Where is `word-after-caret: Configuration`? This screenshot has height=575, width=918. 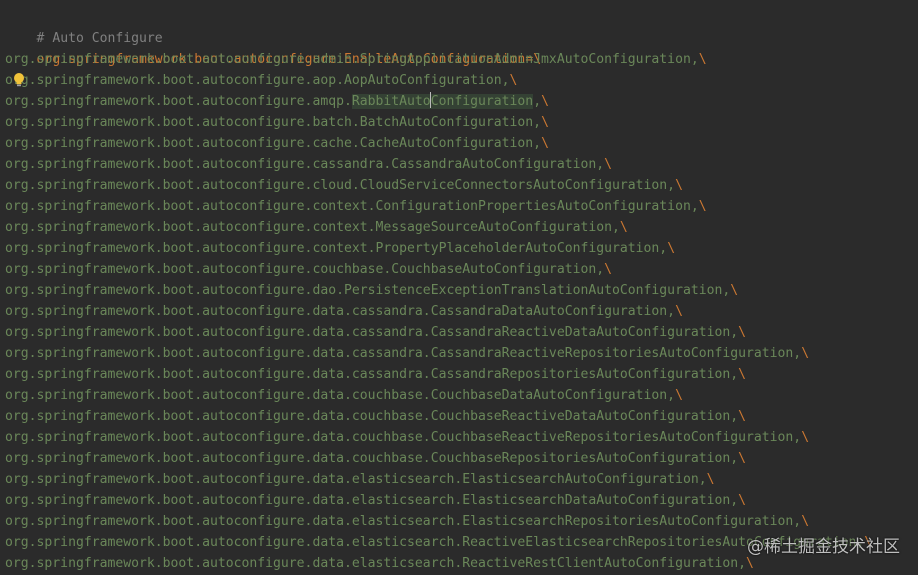
word-after-caret: Configuration is located at coordinates (482, 101).